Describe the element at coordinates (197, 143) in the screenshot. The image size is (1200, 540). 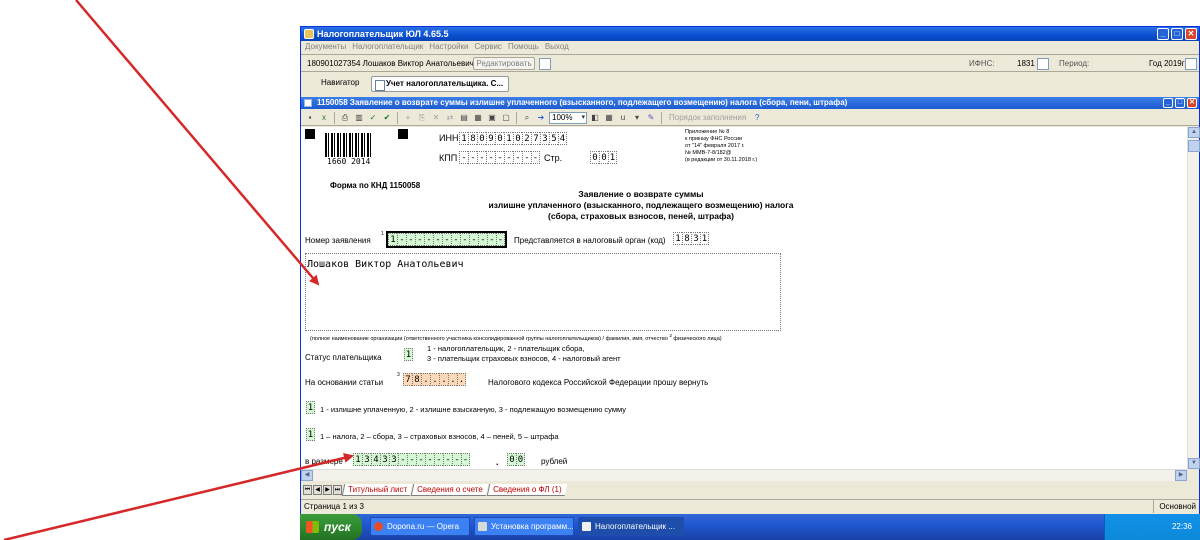
I see `arrow-to-name-field` at that location.